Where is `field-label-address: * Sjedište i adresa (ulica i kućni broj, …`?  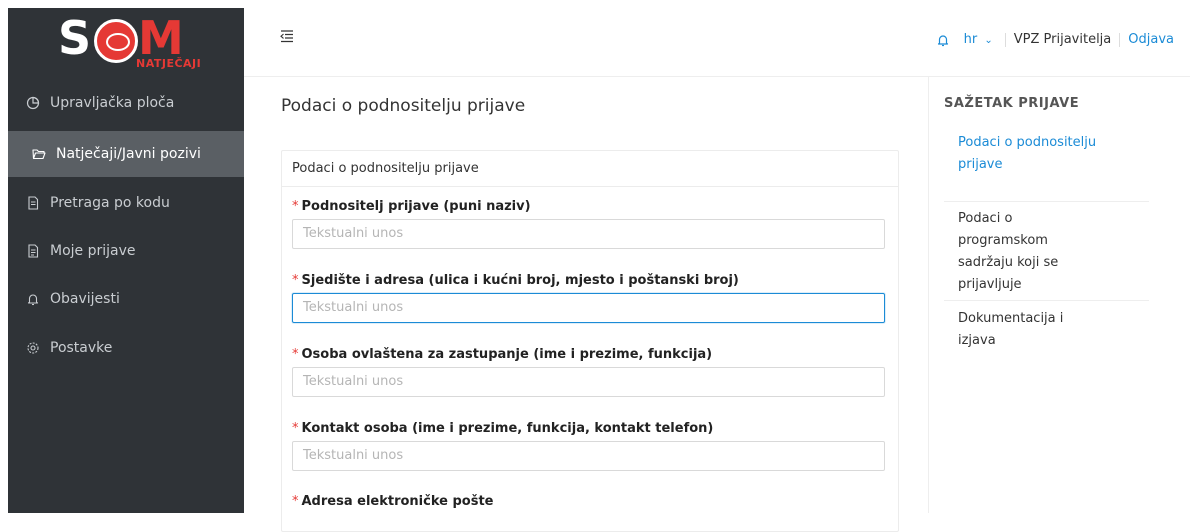 field-label-address: * Sjedište i adresa (ulica i kućni broj, … is located at coordinates (515, 280).